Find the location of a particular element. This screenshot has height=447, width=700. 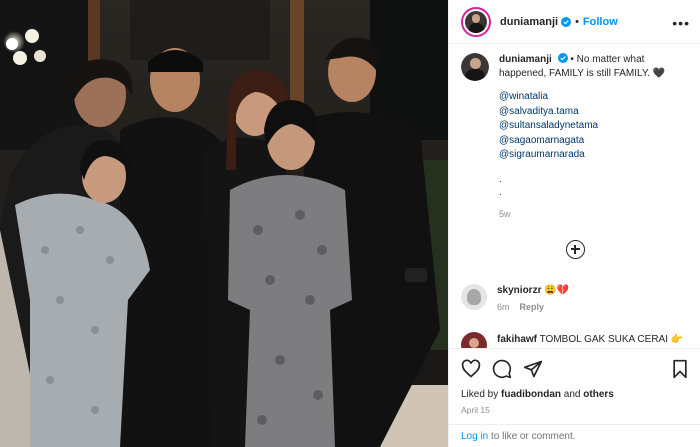

commenter-username: skyniorzr is located at coordinates (519, 290).